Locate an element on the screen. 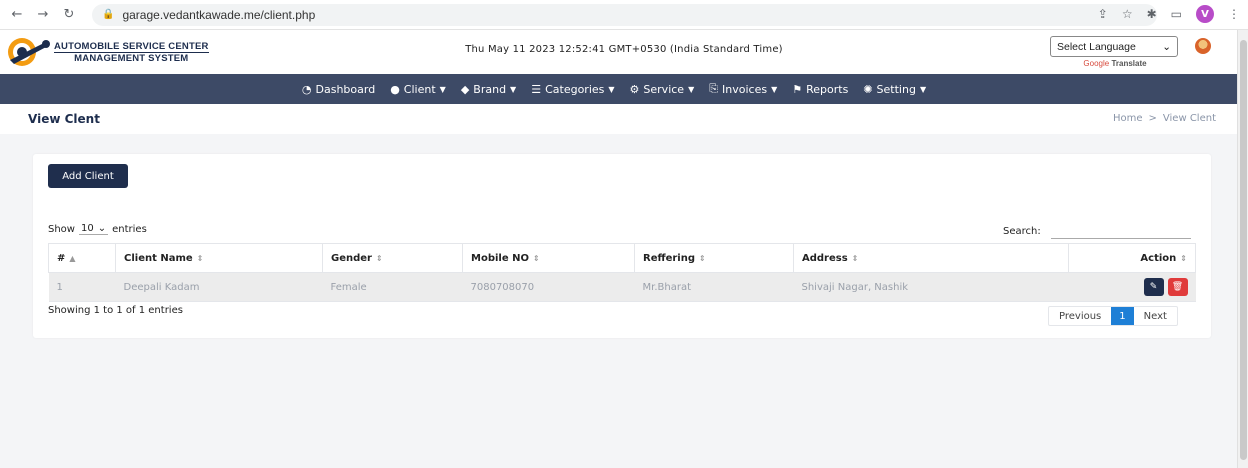 Image resolution: width=1248 pixels, height=468 pixels. col-header-mobile: Mobile NO ⇕ is located at coordinates (548, 258).